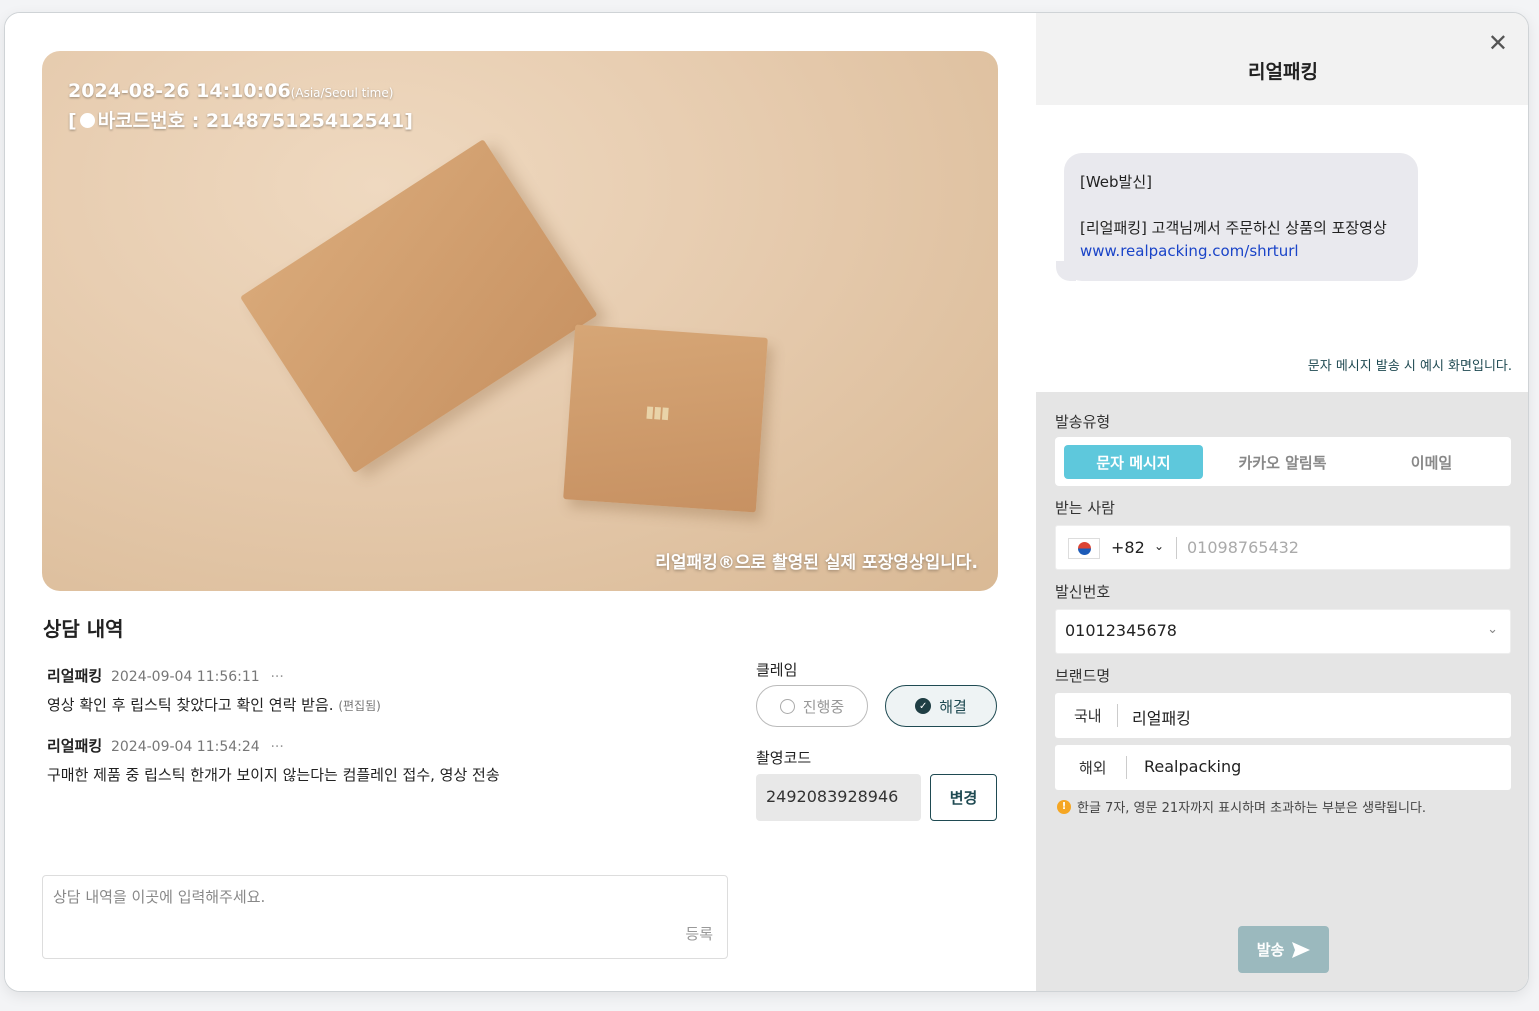  What do you see at coordinates (1083, 676) in the screenshot?
I see `brand-label: 브랜드명` at bounding box center [1083, 676].